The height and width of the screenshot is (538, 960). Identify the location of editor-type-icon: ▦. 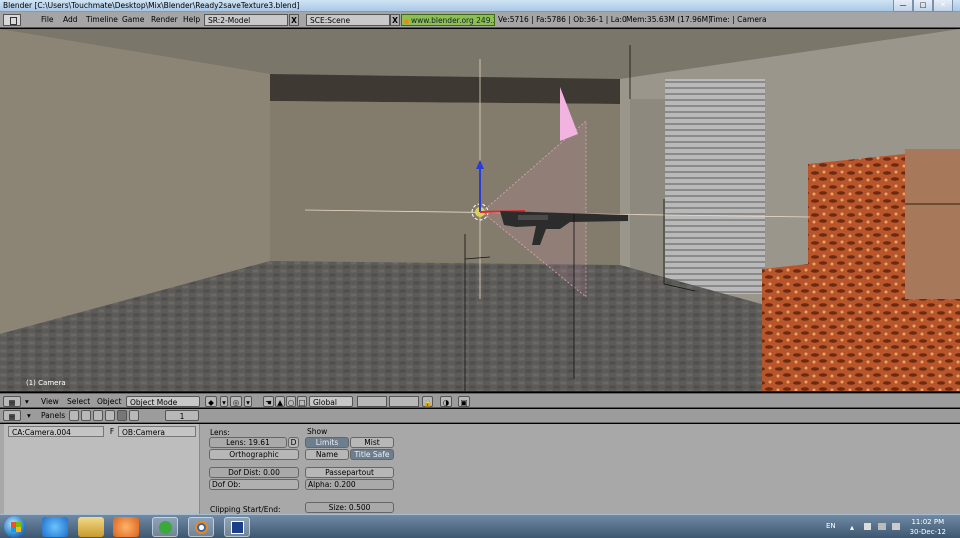
(12, 401).